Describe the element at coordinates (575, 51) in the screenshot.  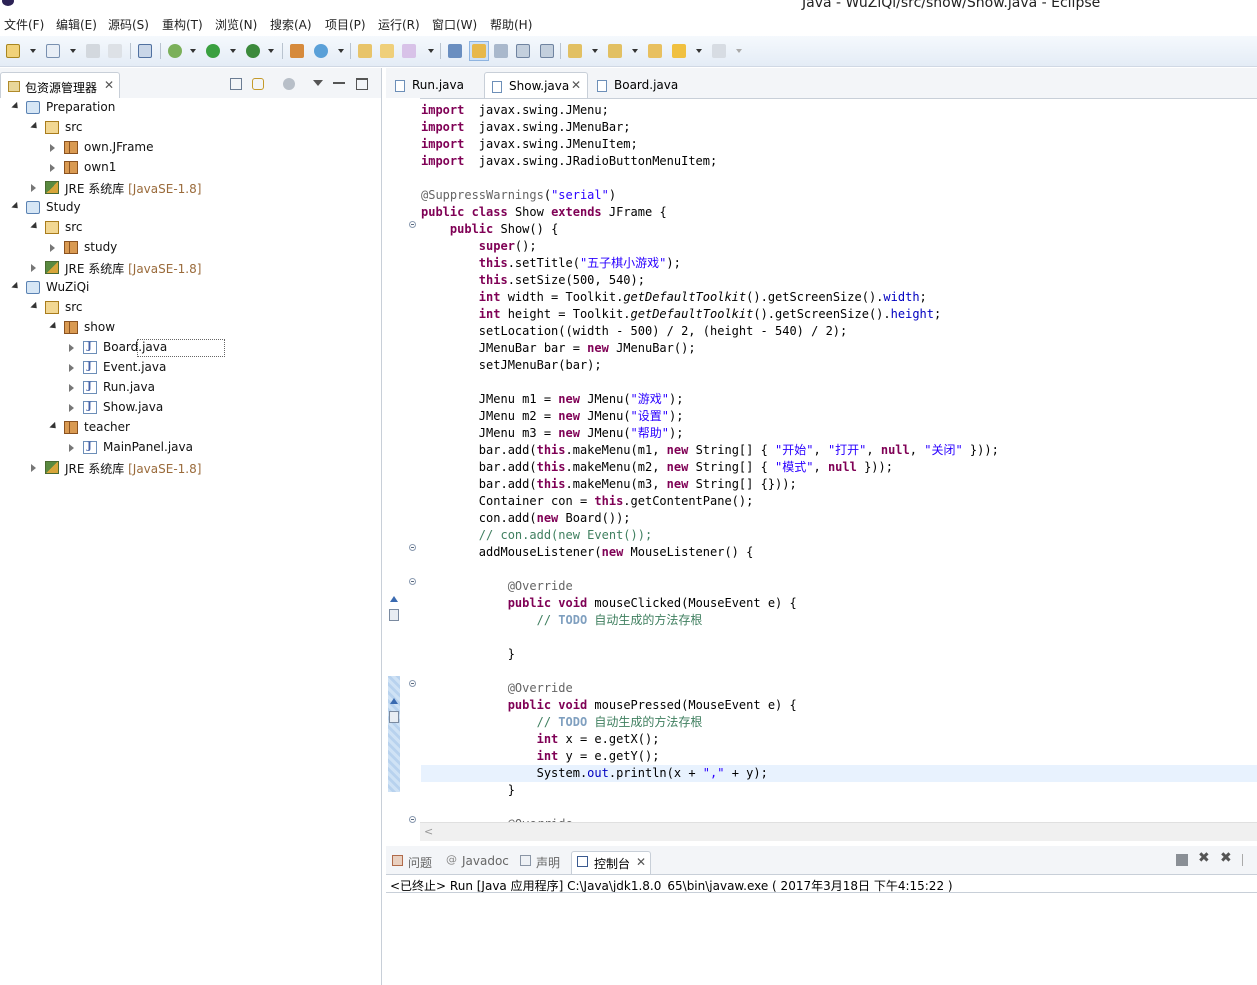
I see `next-annotation-icon` at that location.